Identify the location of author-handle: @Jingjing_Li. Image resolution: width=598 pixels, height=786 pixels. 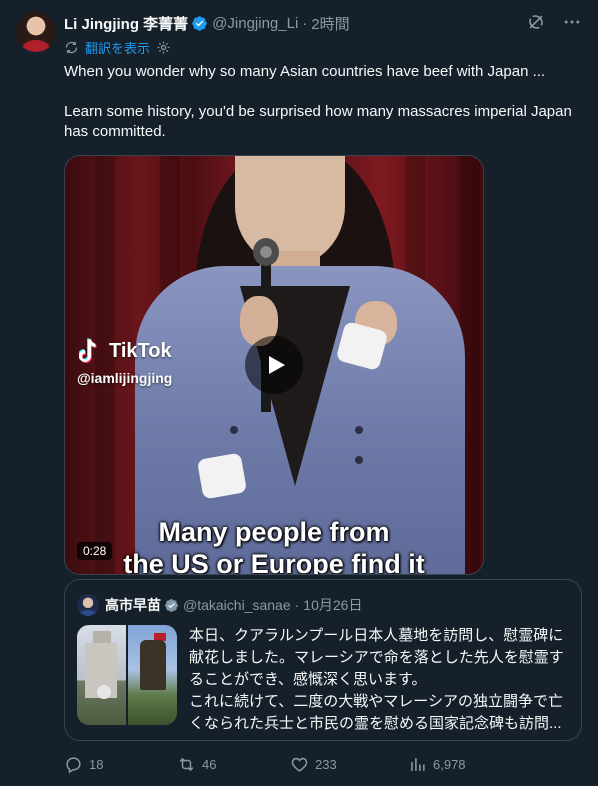
(255, 23).